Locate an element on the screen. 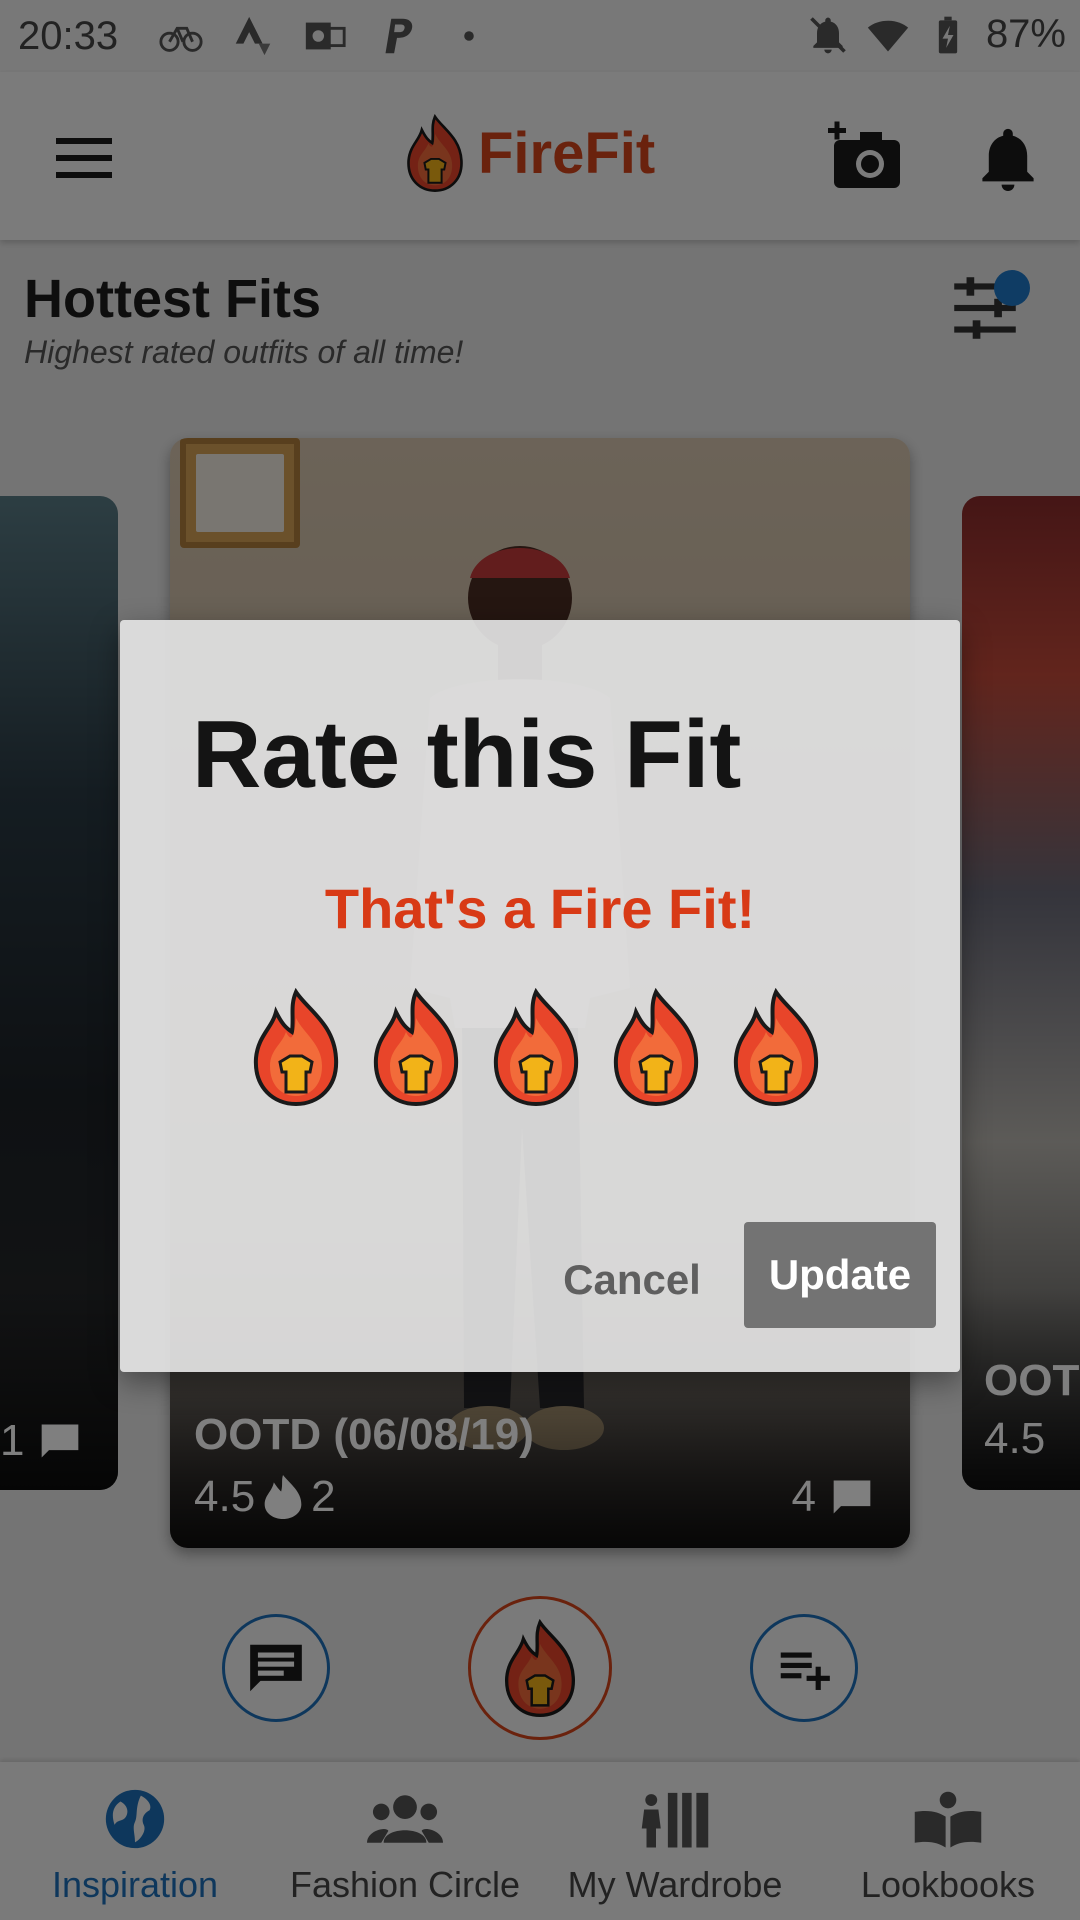 The width and height of the screenshot is (1080, 1920). cancel-button: Cancel is located at coordinates (632, 1280).